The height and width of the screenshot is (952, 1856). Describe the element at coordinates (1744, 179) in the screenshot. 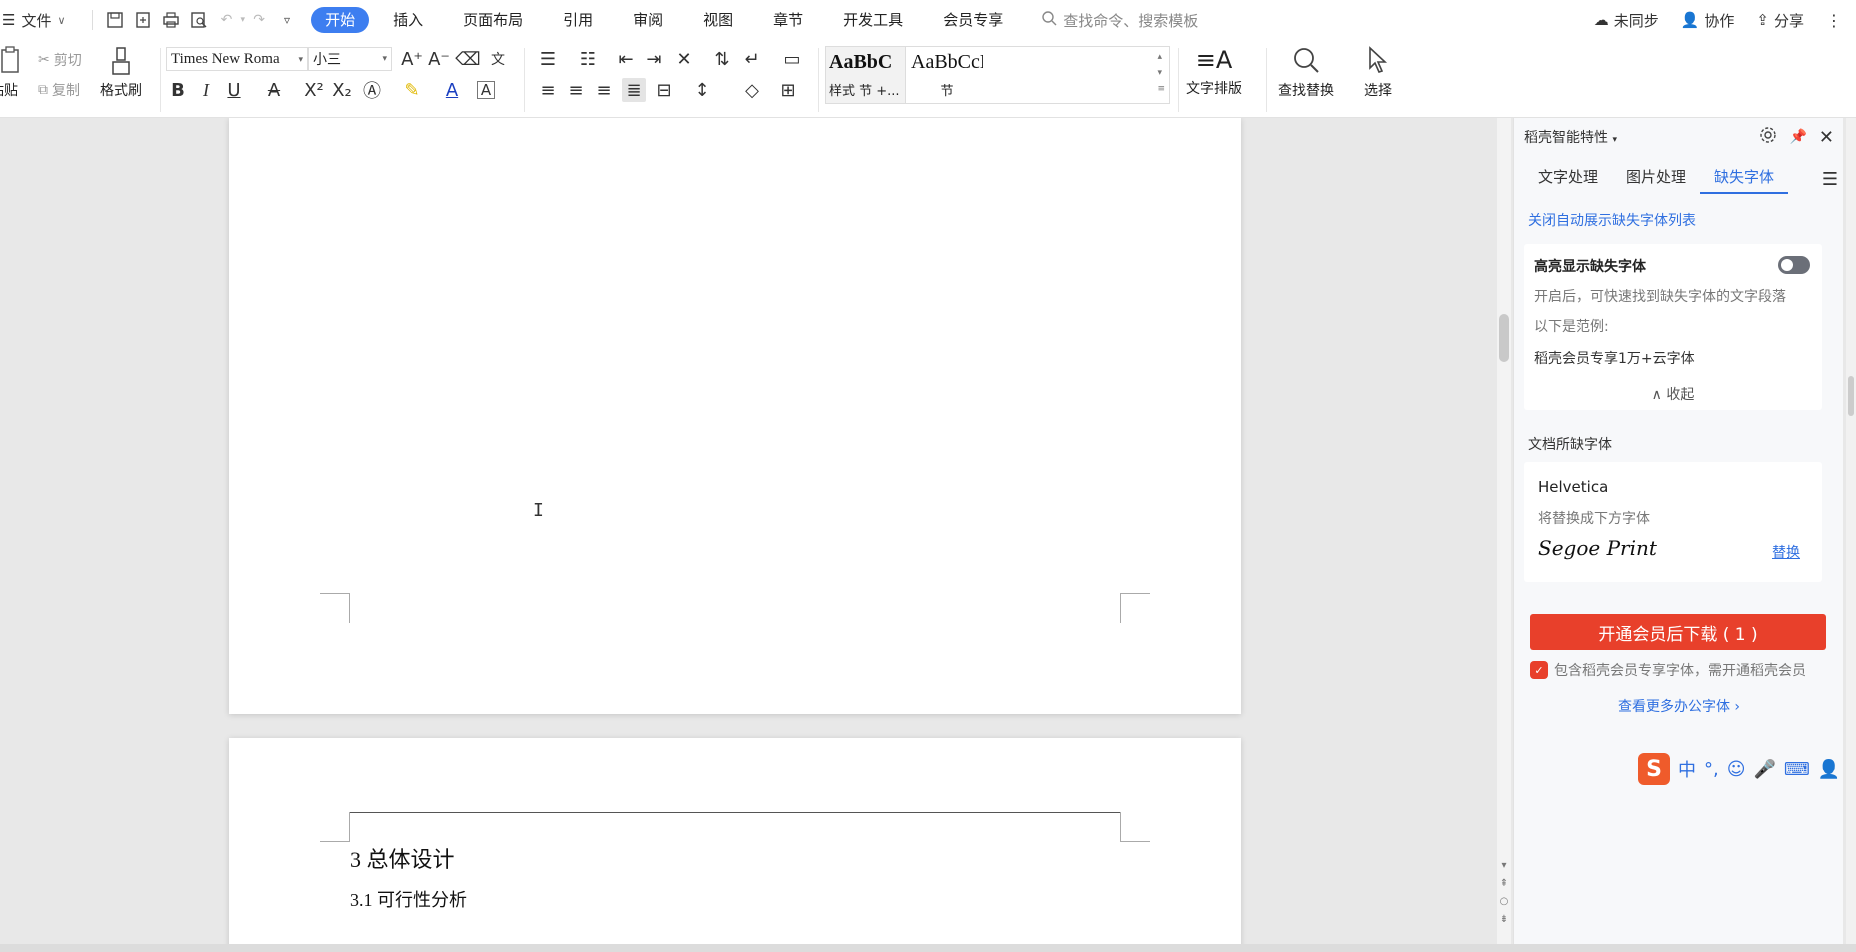

I see `tab-missing-fonts: 缺失字体` at that location.